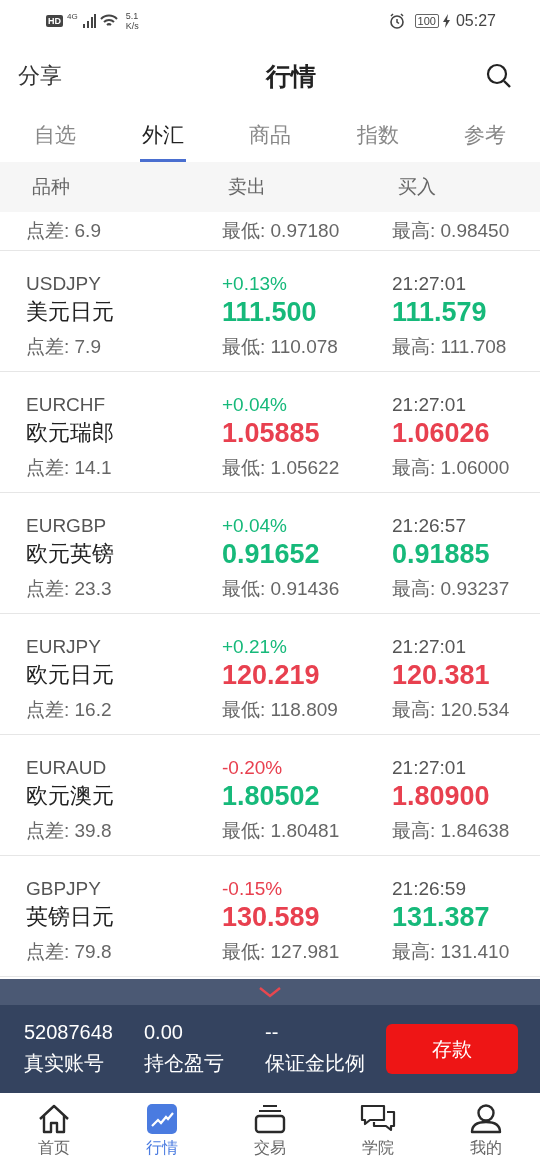 Image resolution: width=540 pixels, height=1170 pixels. I want to click on sell-price: 0.91652, so click(271, 554).